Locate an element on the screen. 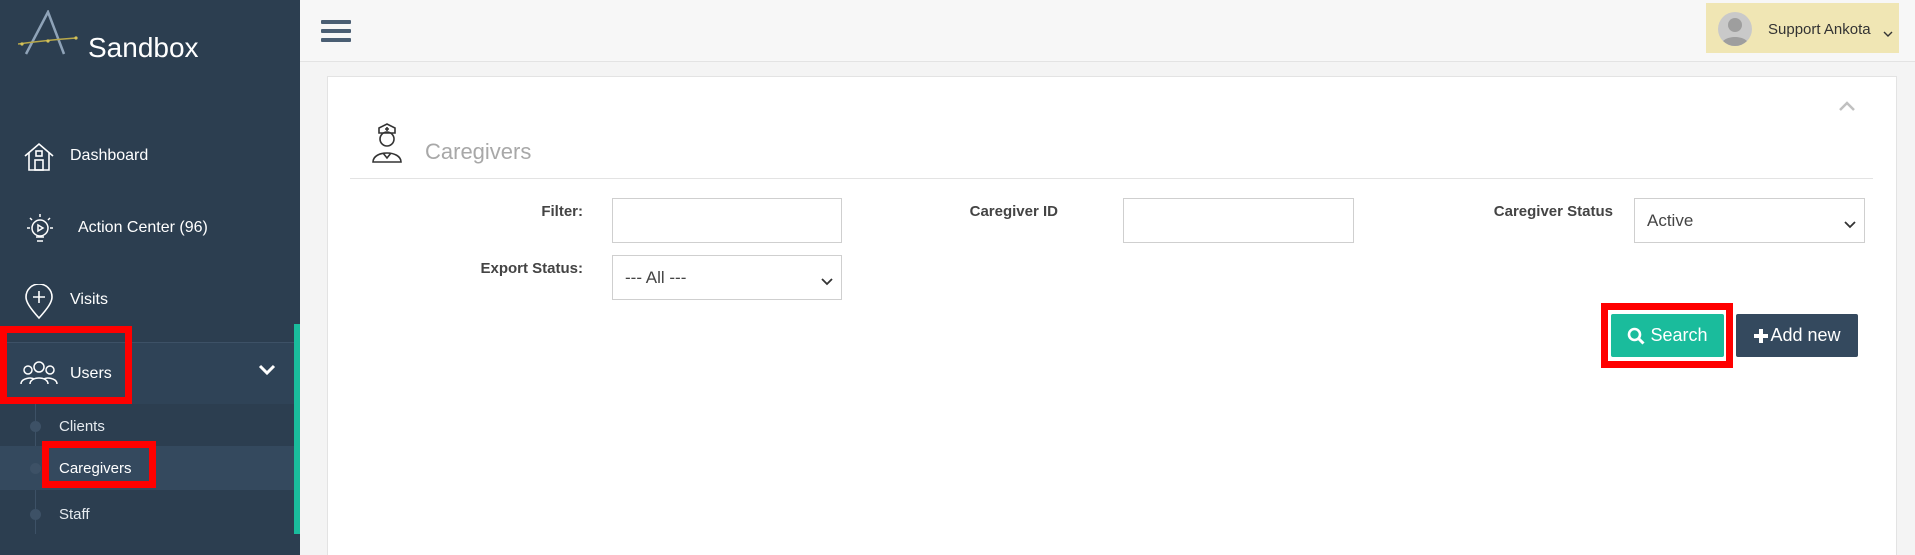  highlight-search is located at coordinates (1667, 335).